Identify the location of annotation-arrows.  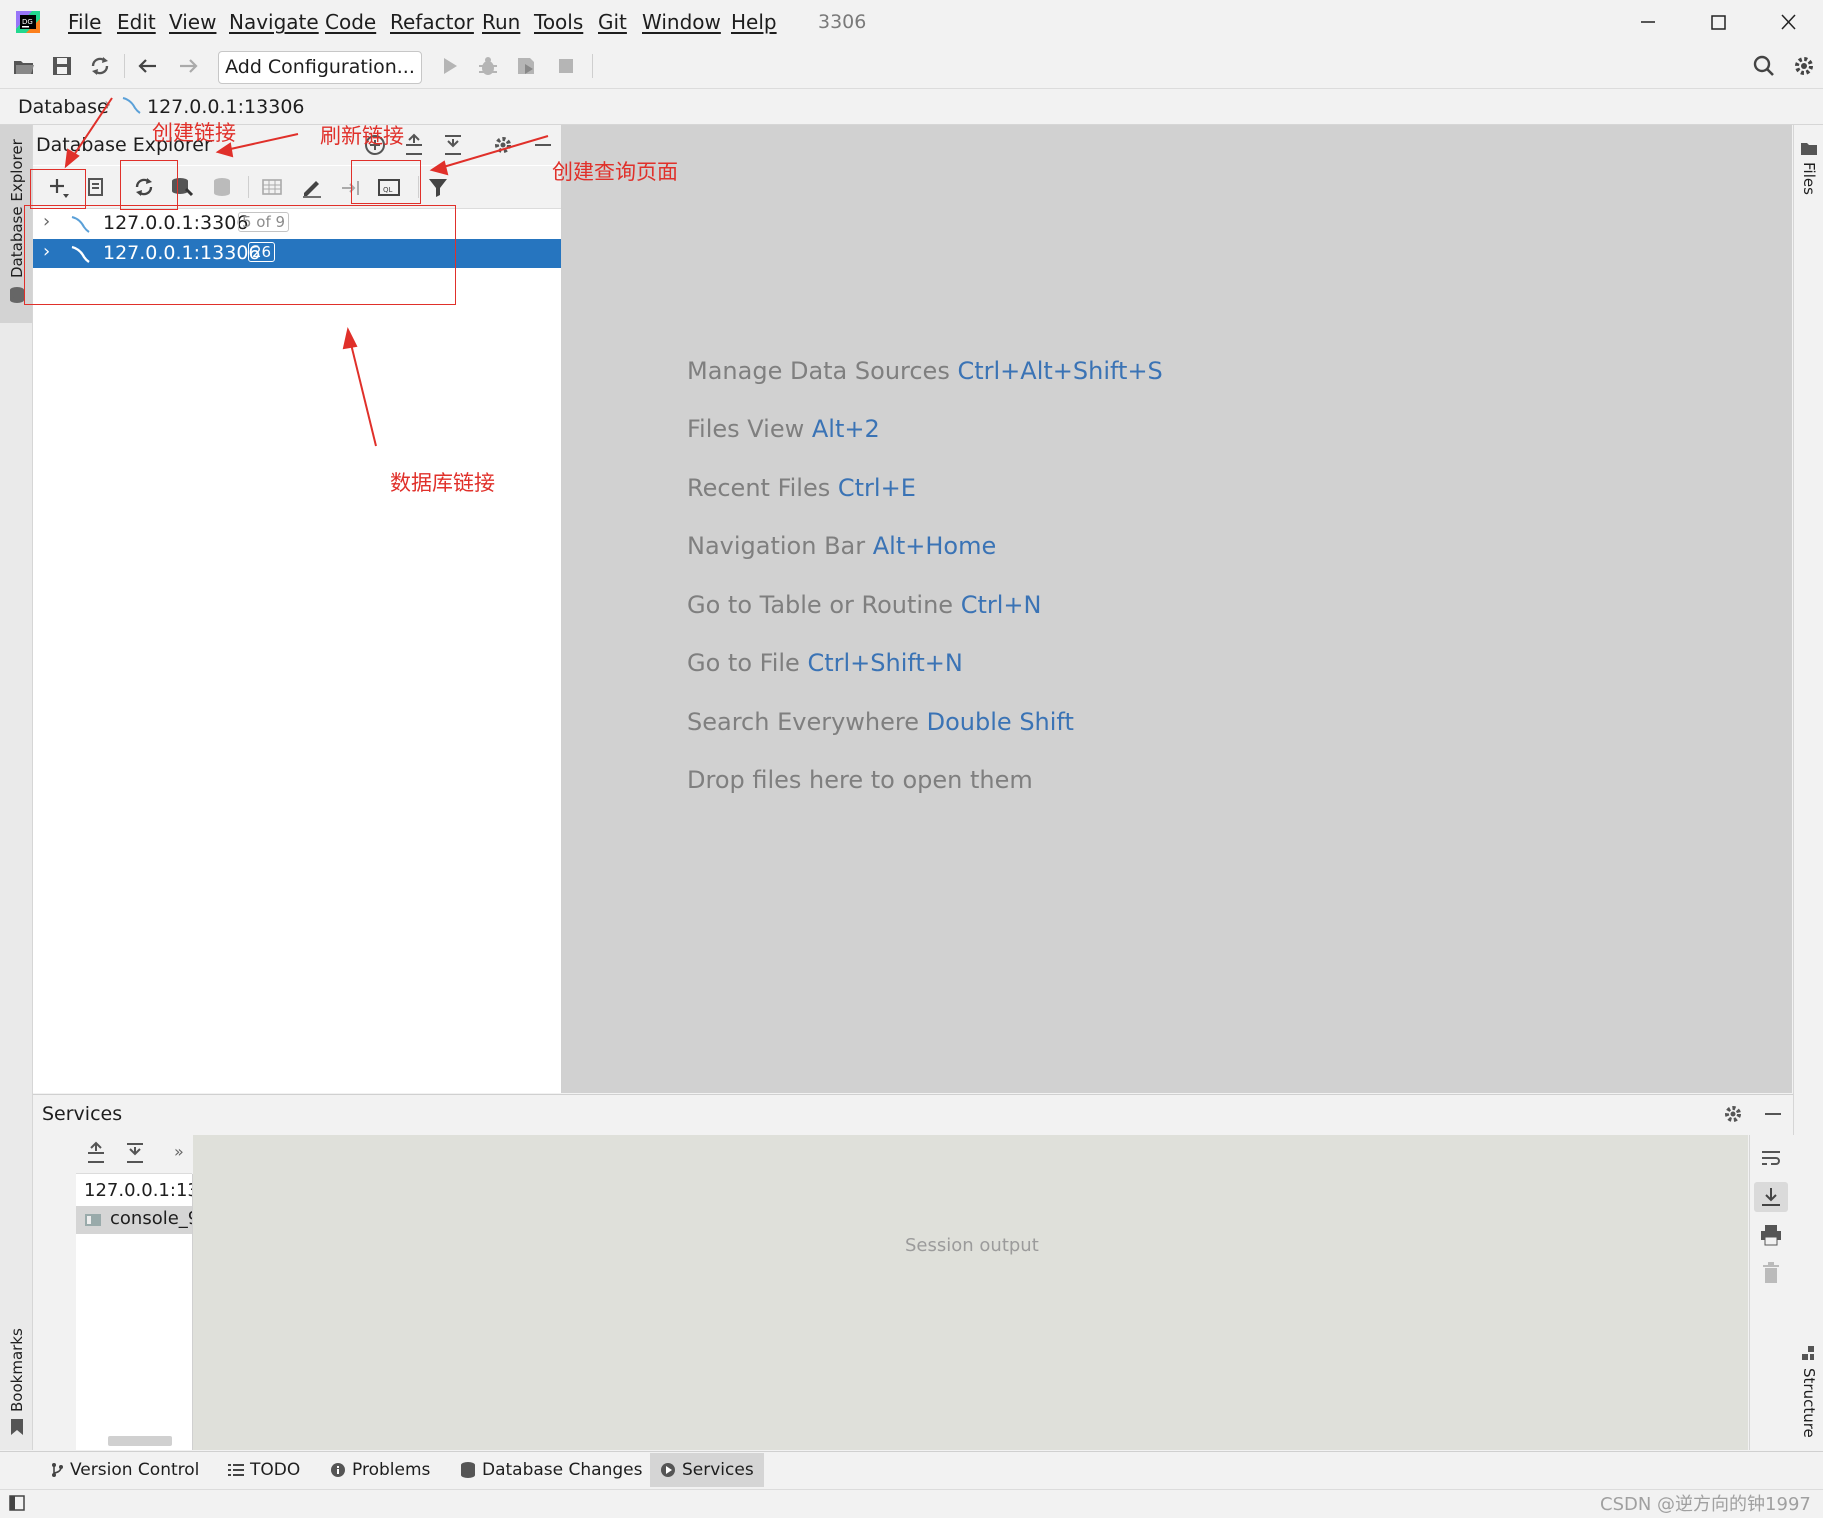
(306, 272).